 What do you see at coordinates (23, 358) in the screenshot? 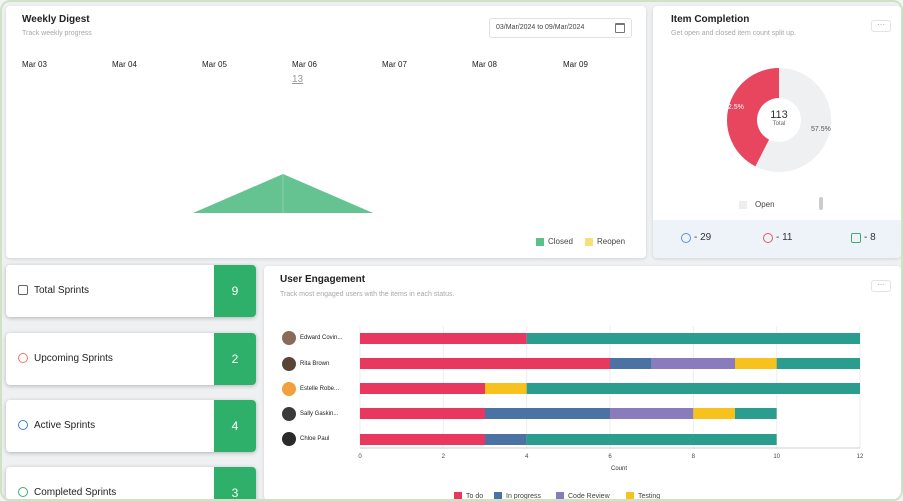
I see `clock-icon` at bounding box center [23, 358].